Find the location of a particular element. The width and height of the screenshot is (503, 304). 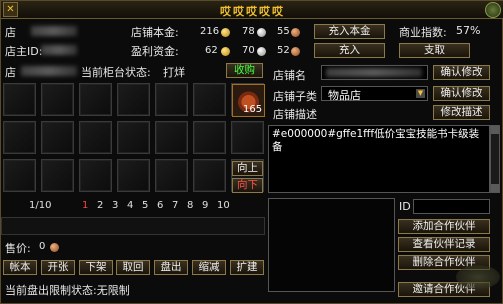

move-down-button: 向下 is located at coordinates (247, 185).